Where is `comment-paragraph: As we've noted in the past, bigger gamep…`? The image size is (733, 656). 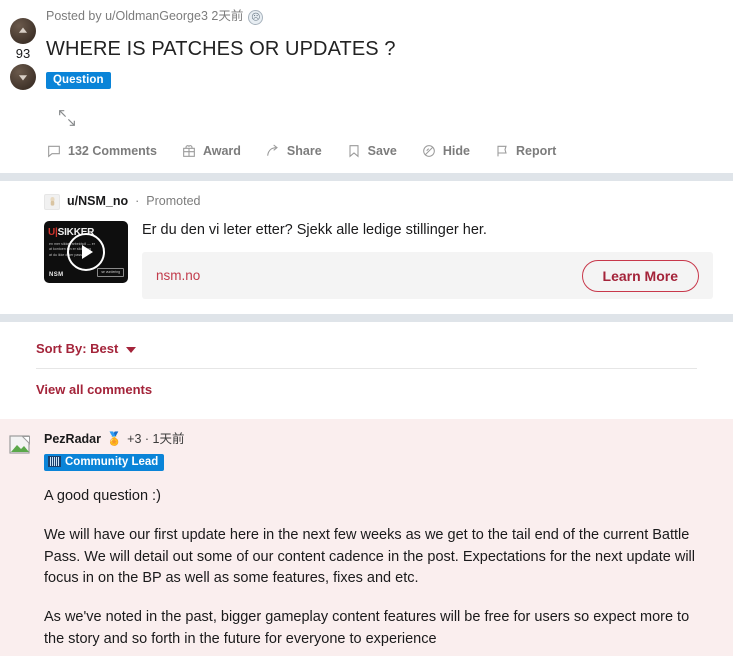 comment-paragraph: As we've noted in the past, bigger gamep… is located at coordinates (367, 628).